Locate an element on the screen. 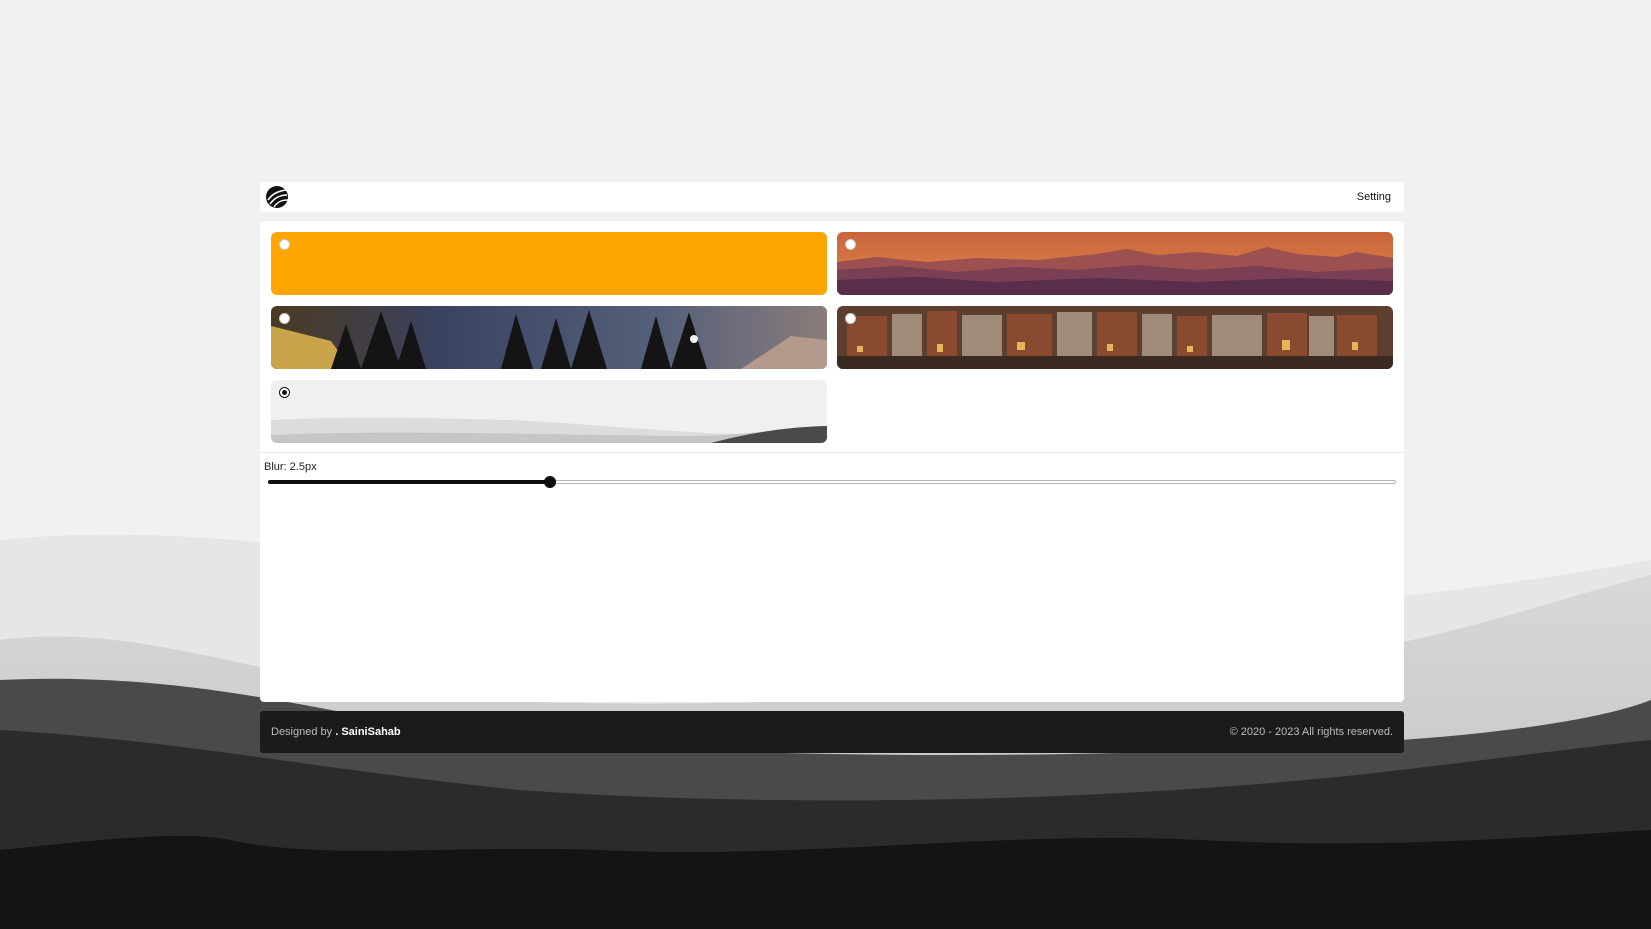  wallpaper-sunset-mountains is located at coordinates (1115, 263).